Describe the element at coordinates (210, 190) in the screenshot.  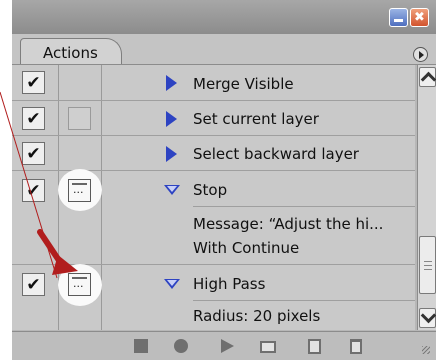
I see `action-label: Stop` at that location.